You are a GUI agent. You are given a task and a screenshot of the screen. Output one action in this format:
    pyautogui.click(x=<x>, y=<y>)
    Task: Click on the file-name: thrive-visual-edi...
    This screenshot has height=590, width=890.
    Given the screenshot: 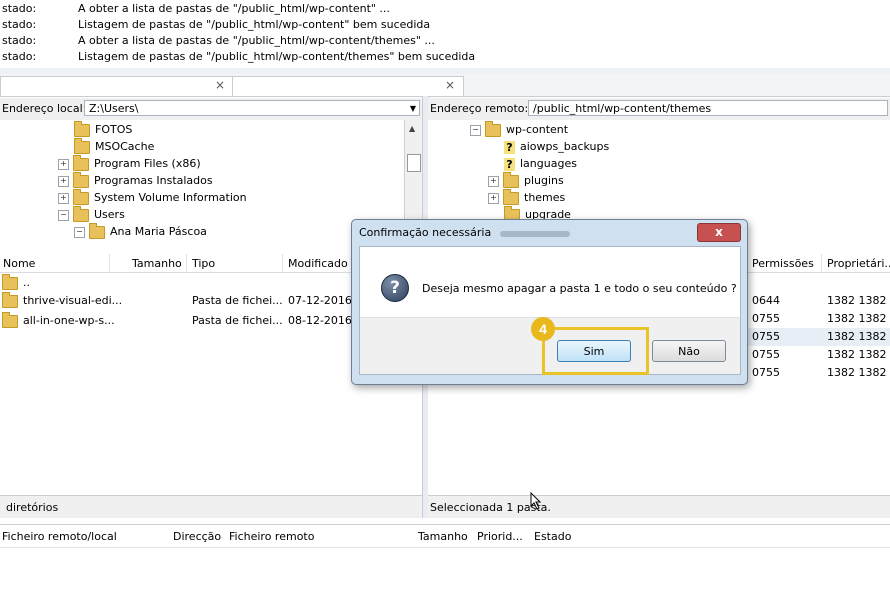 What is the action you would take?
    pyautogui.click(x=73, y=300)
    